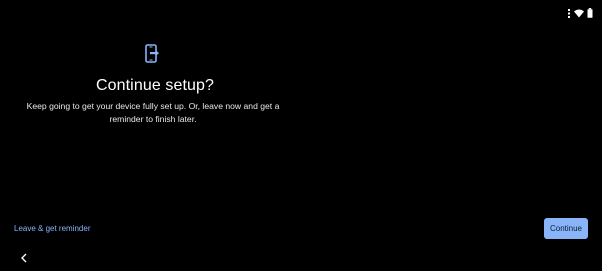 The height and width of the screenshot is (271, 602). Describe the element at coordinates (569, 13) in the screenshot. I see `signal-icon` at that location.